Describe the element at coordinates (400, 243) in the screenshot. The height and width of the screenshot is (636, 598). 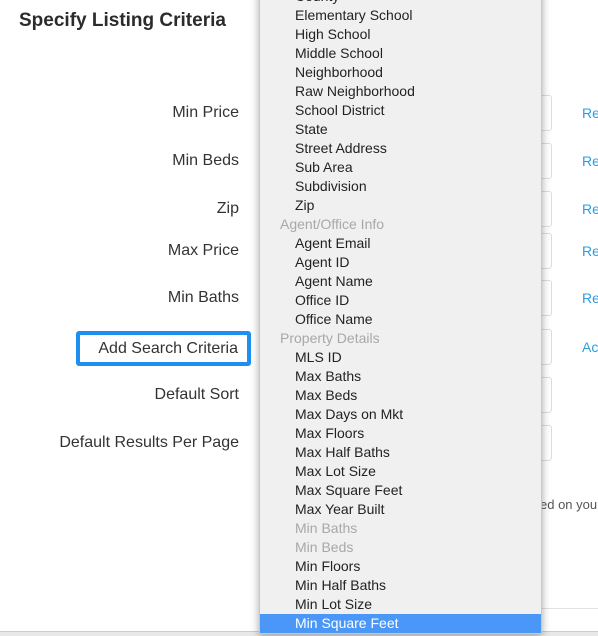
I see `menu-item: Agent Email` at that location.